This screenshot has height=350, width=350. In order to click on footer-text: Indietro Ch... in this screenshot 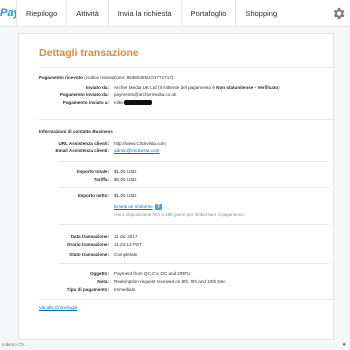, I will do `click(15, 344)`.